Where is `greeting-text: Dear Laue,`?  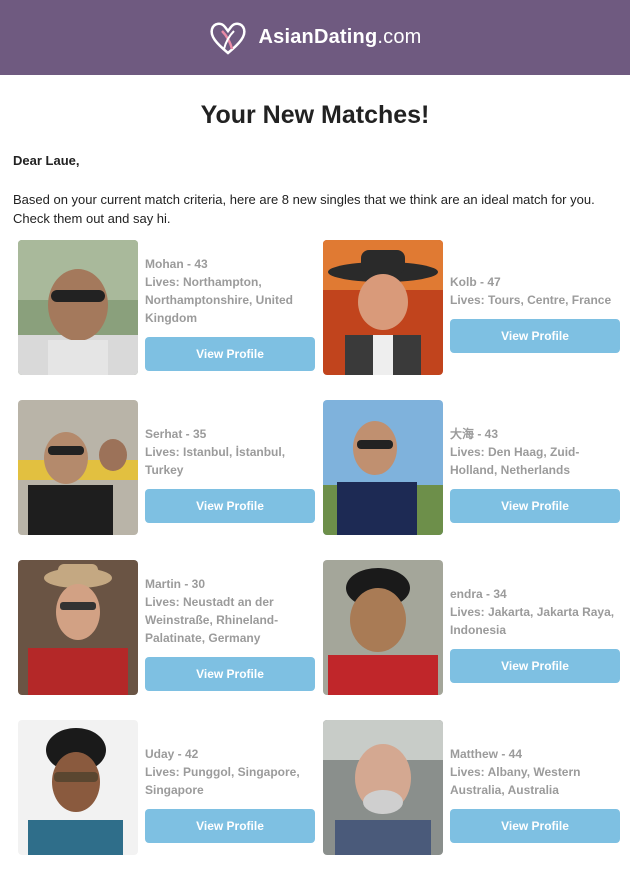 greeting-text: Dear Laue, is located at coordinates (46, 160).